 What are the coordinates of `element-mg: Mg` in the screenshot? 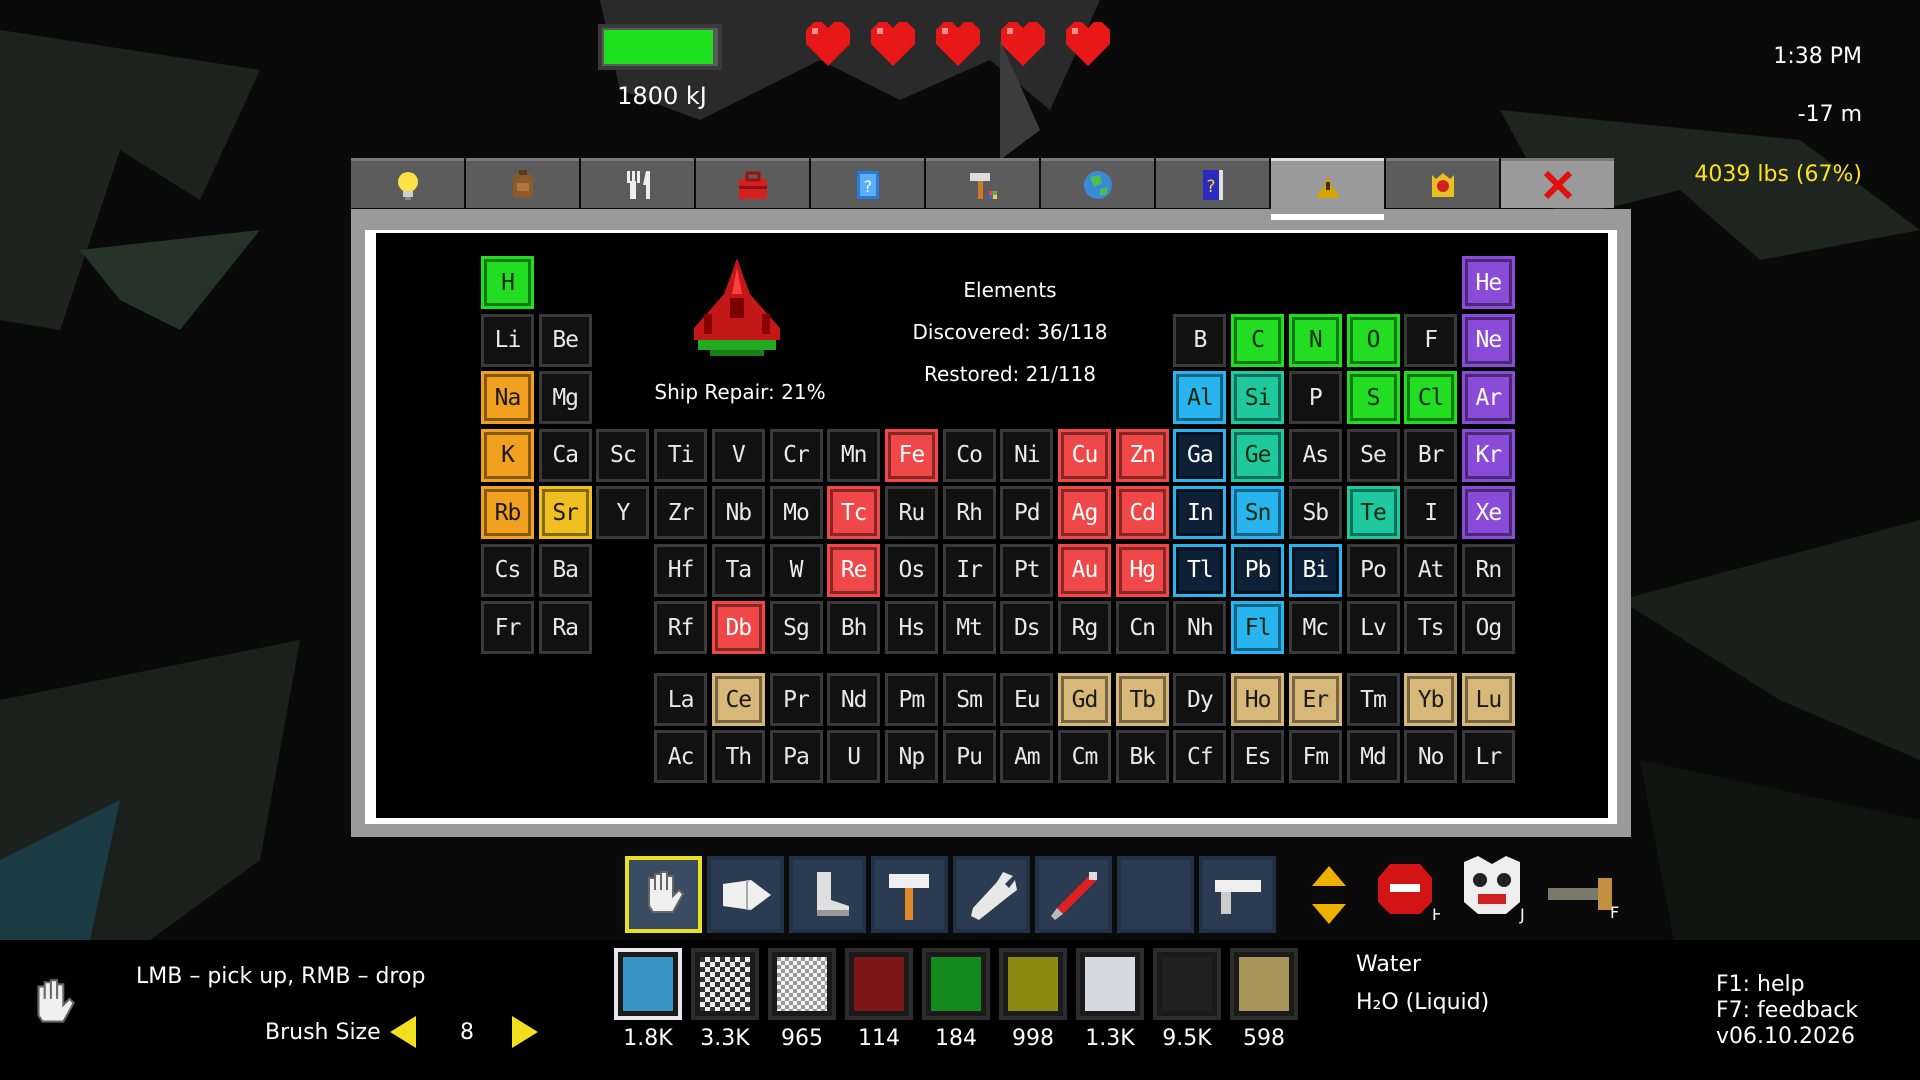 It's located at (565, 397).